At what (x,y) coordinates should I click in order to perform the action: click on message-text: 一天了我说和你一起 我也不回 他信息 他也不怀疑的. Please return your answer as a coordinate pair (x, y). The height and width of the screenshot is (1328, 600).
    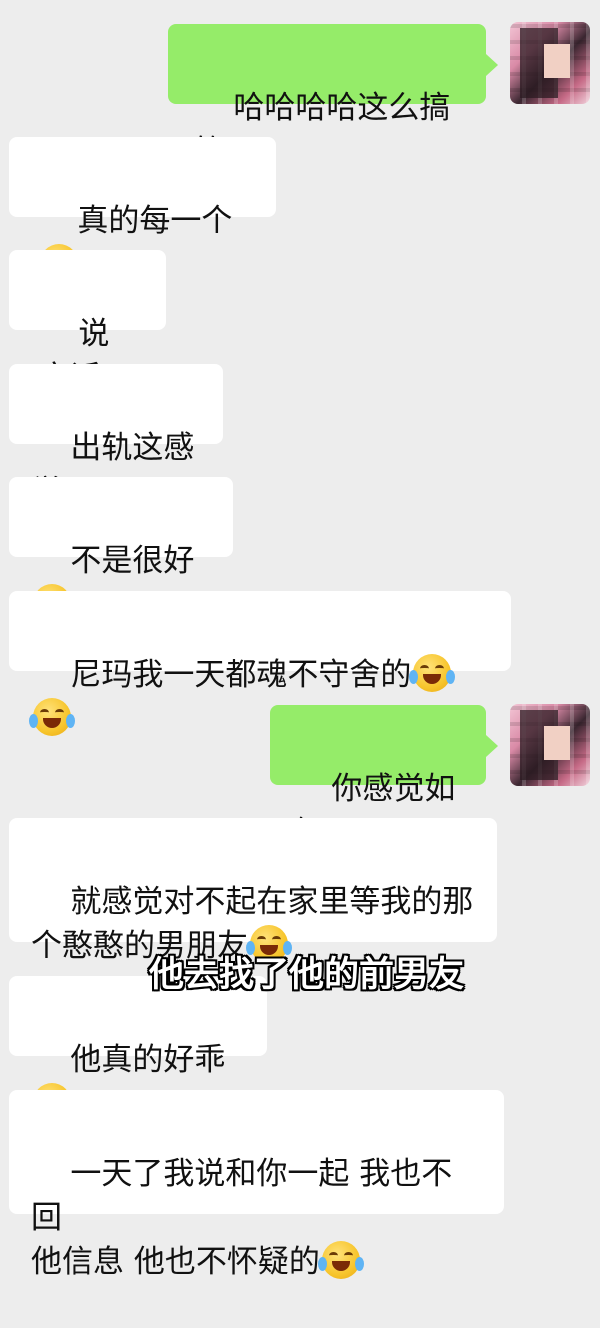
    Looking at the image, I should click on (242, 1218).